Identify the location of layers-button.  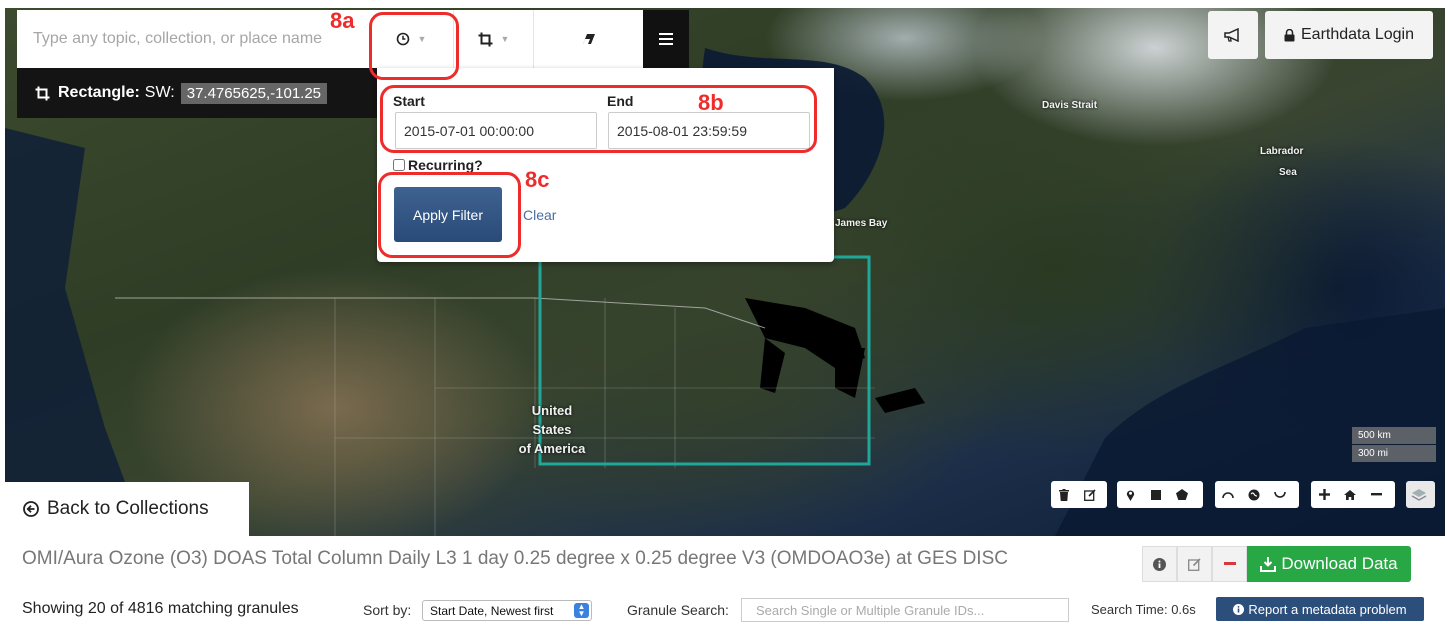
(1419, 494).